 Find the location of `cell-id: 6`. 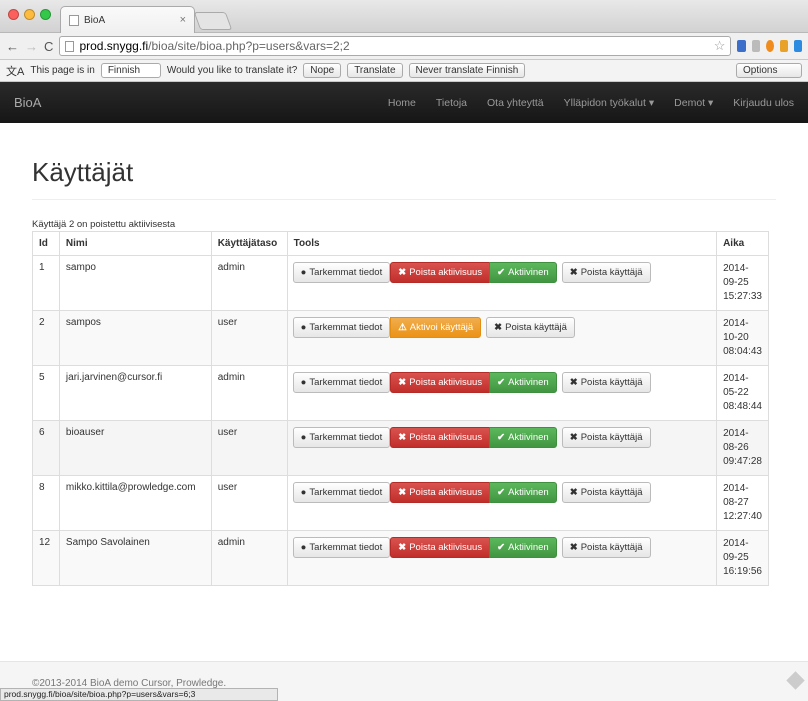

cell-id: 6 is located at coordinates (46, 448).